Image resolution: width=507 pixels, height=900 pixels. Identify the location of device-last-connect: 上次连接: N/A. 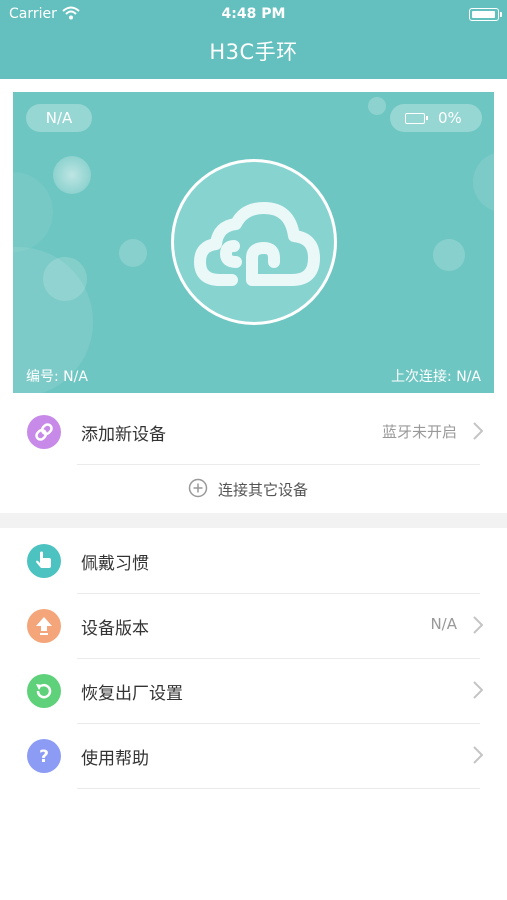
(436, 377).